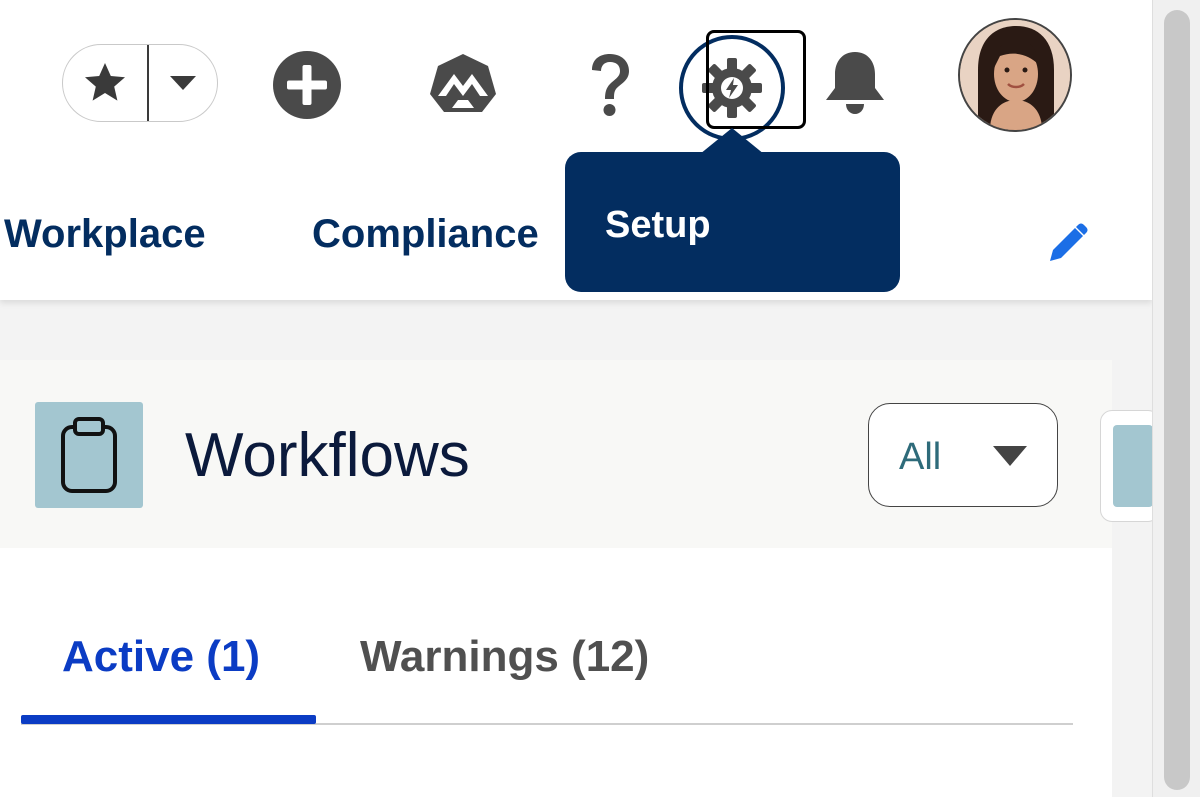 This screenshot has height=797, width=1200. I want to click on question-icon, so click(610, 85).